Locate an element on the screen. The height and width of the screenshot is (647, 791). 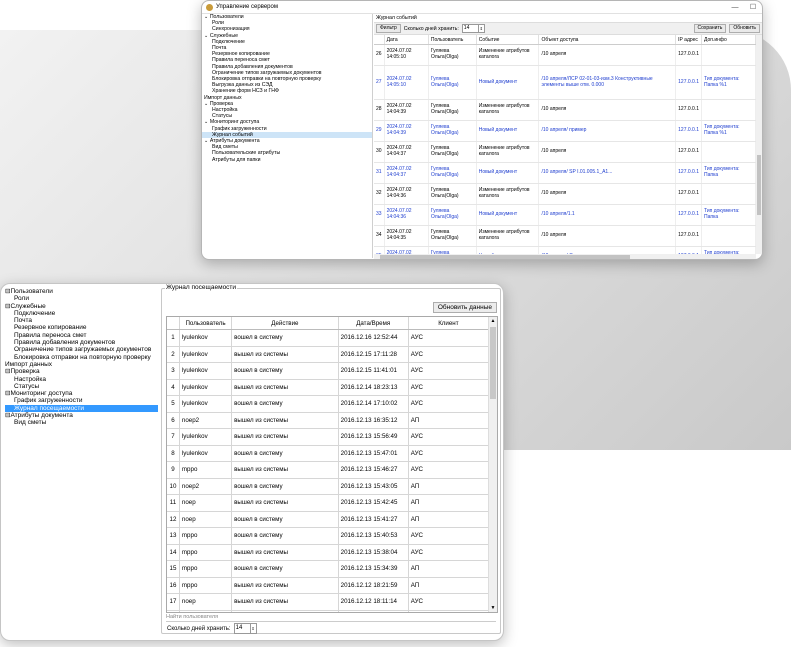
vertical-scrollbar is located at coordinates (759, 144).